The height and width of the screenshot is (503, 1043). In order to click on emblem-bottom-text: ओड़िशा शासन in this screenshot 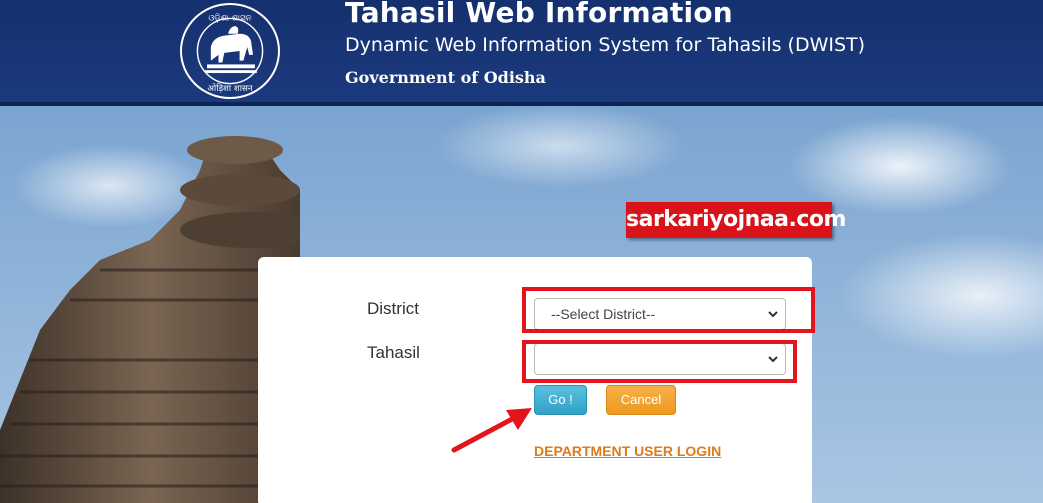, I will do `click(229, 88)`.